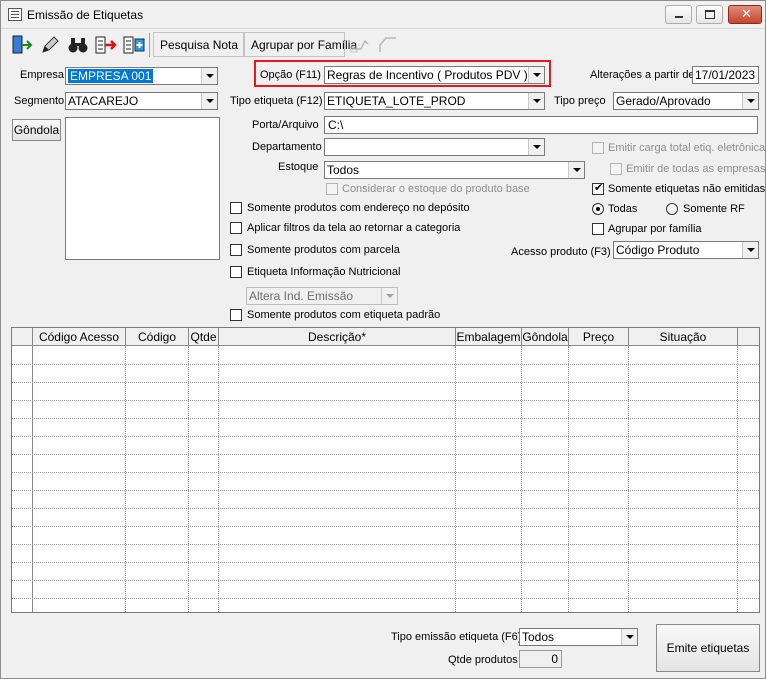  I want to click on col-codigo: Código, so click(157, 337).